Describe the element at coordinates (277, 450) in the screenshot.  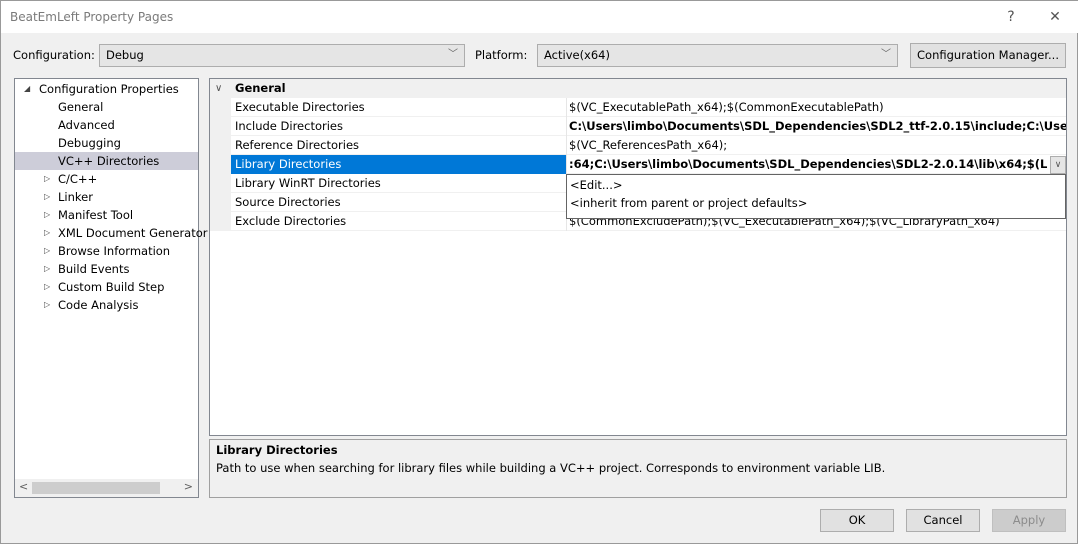
I see `description-title: Library Directories` at that location.